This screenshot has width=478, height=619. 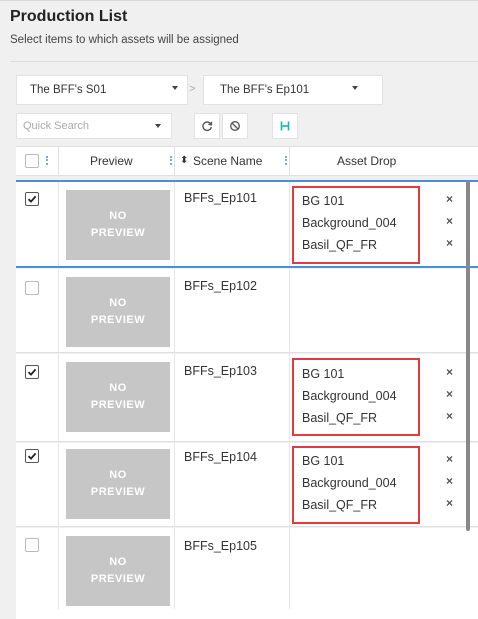 I want to click on page-title: Production List, so click(x=69, y=16).